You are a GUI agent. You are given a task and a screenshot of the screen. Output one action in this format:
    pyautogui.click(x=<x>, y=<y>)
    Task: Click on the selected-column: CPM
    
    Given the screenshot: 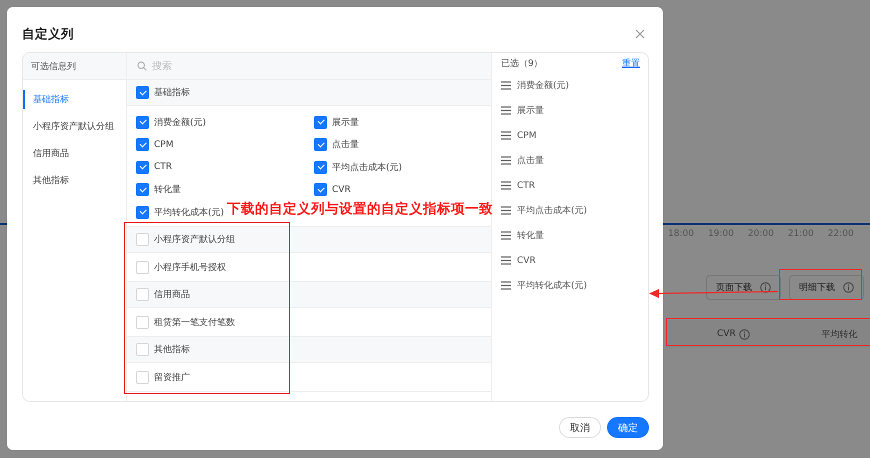 What is the action you would take?
    pyautogui.click(x=526, y=135)
    